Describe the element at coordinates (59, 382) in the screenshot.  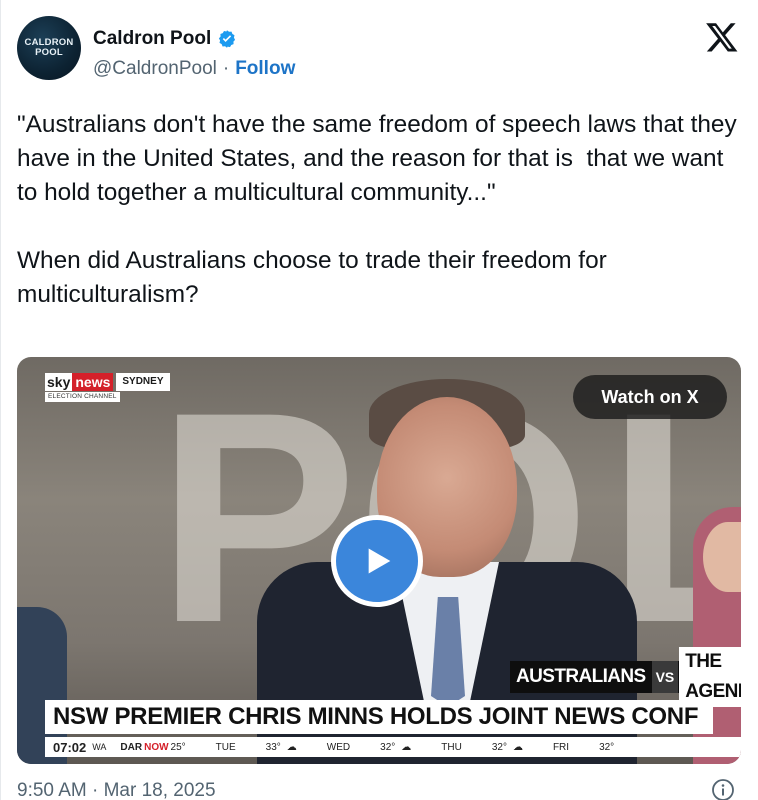
I see `channel-logo-sky: sky` at that location.